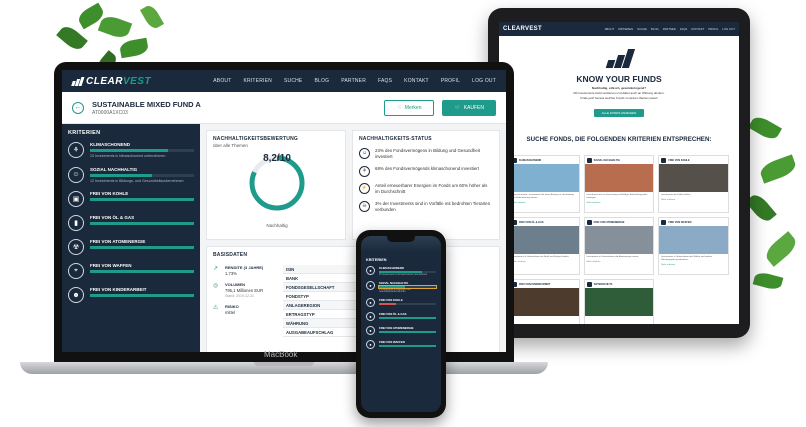 The width and height of the screenshot is (806, 427). I want to click on criteria-item: ☻ FREI VON KINDERARBEIT, so click(131, 295).